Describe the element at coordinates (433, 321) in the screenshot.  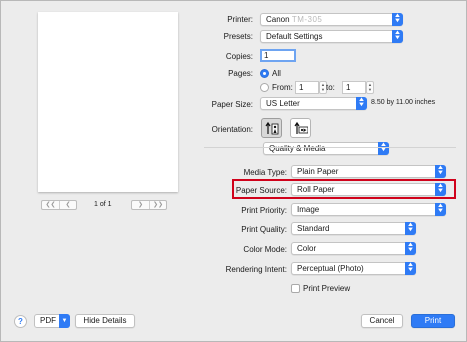
I see `print-button: Print` at that location.